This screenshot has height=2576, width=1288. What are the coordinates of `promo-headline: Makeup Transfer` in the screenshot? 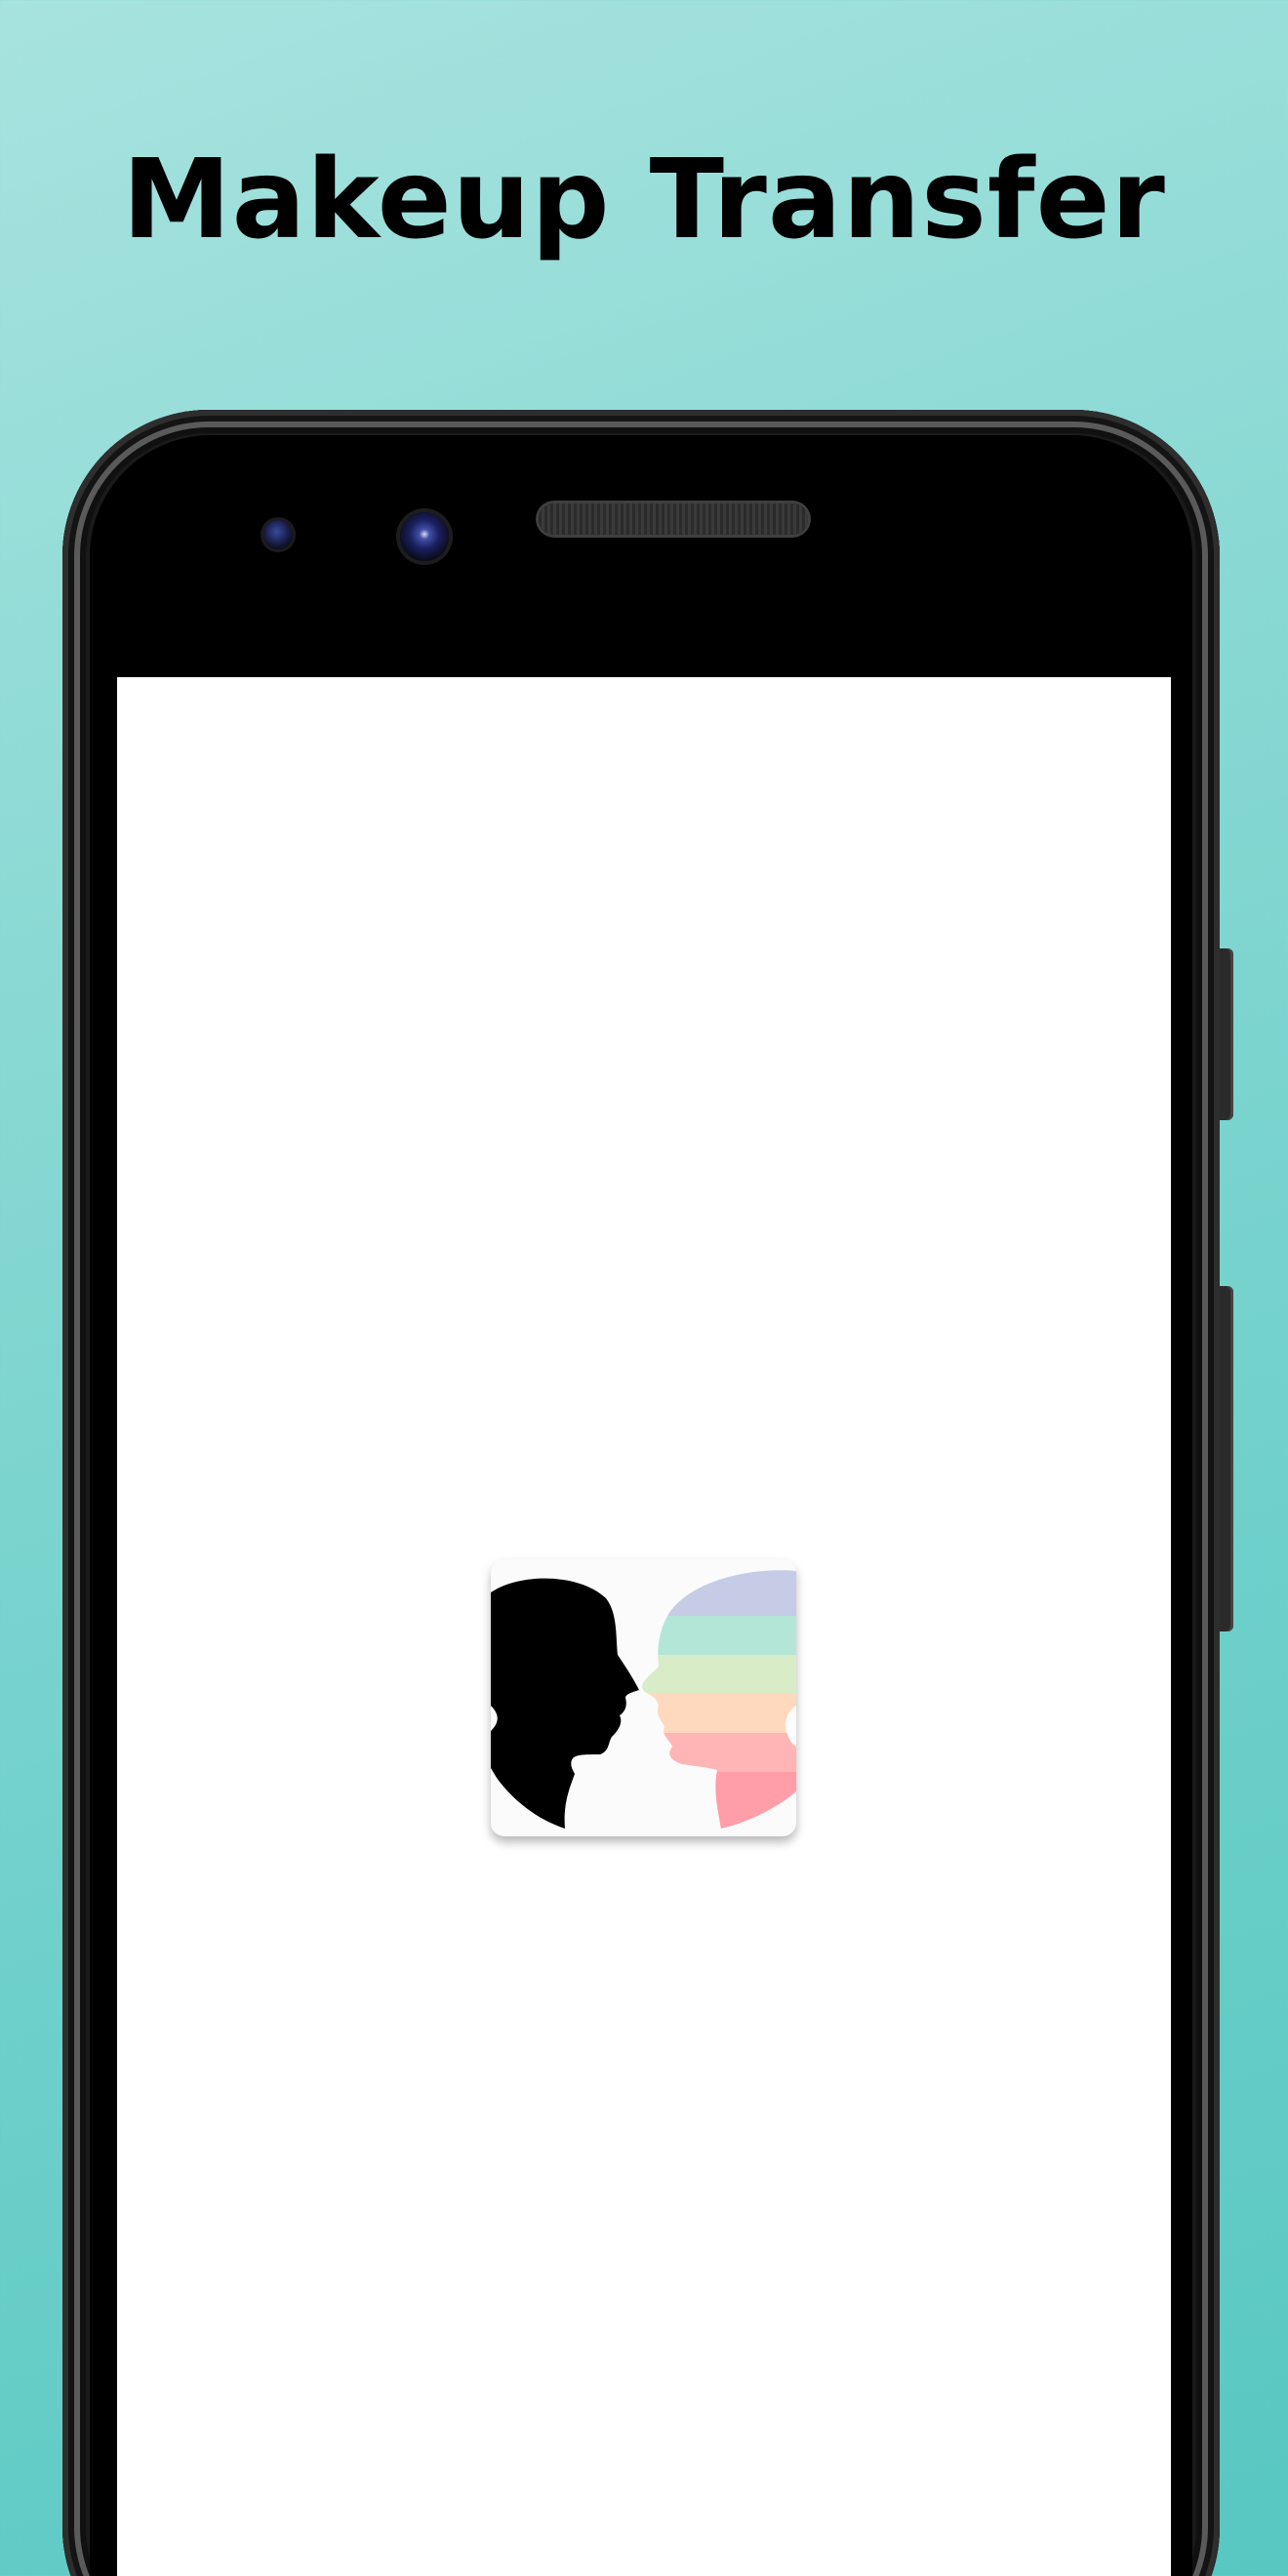 It's located at (644, 200).